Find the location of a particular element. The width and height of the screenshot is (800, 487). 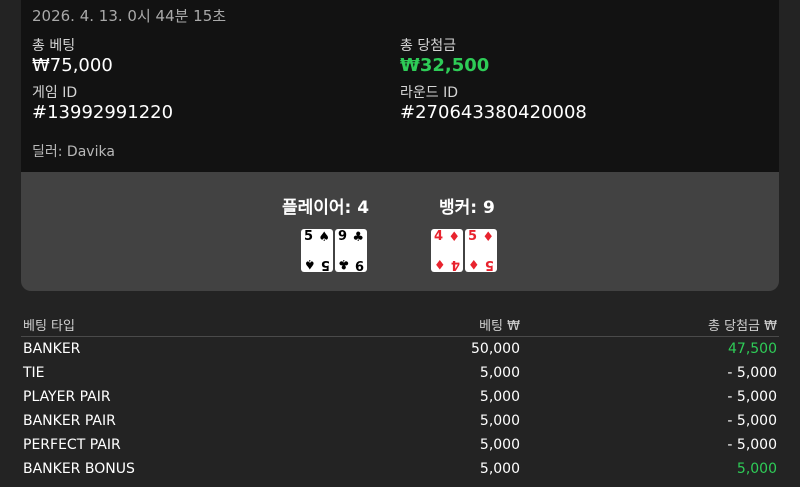

playing-card: 9 ♣ ♣ 9 is located at coordinates (351, 250).